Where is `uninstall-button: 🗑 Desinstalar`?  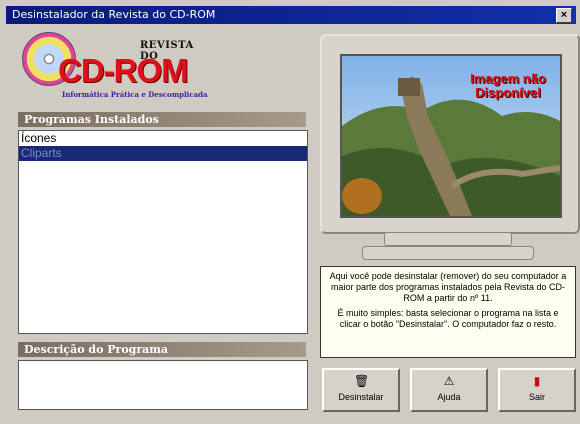
uninstall-button: 🗑 Desinstalar is located at coordinates (361, 390).